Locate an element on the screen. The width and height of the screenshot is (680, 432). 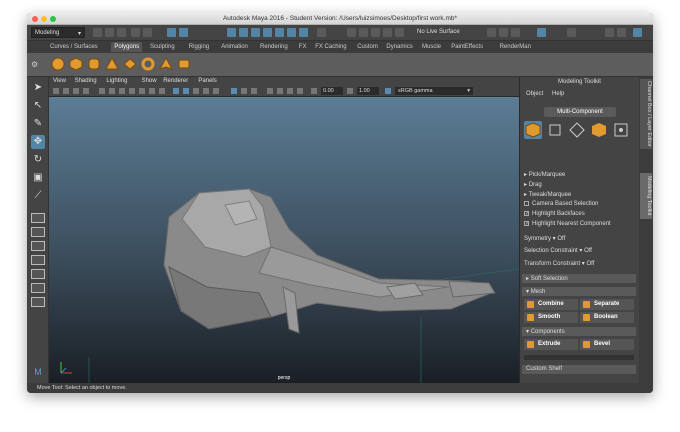
channel-box-toggle-icon is located at coordinates (609, 32).